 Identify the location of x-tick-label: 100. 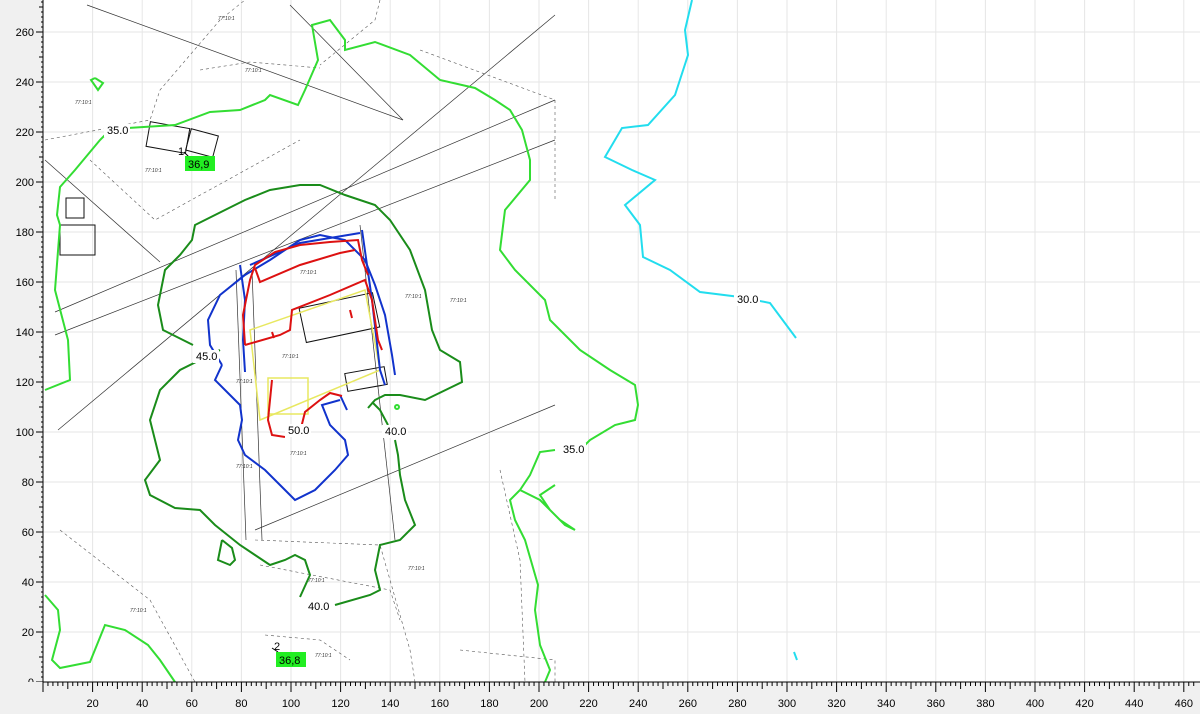
(291, 704).